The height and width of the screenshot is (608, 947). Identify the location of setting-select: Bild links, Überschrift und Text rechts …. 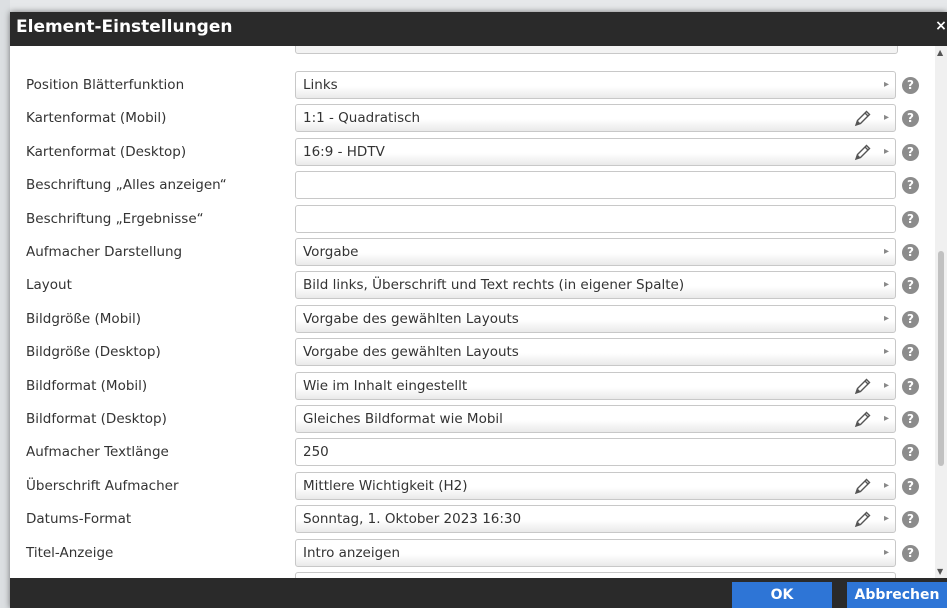
(595, 285).